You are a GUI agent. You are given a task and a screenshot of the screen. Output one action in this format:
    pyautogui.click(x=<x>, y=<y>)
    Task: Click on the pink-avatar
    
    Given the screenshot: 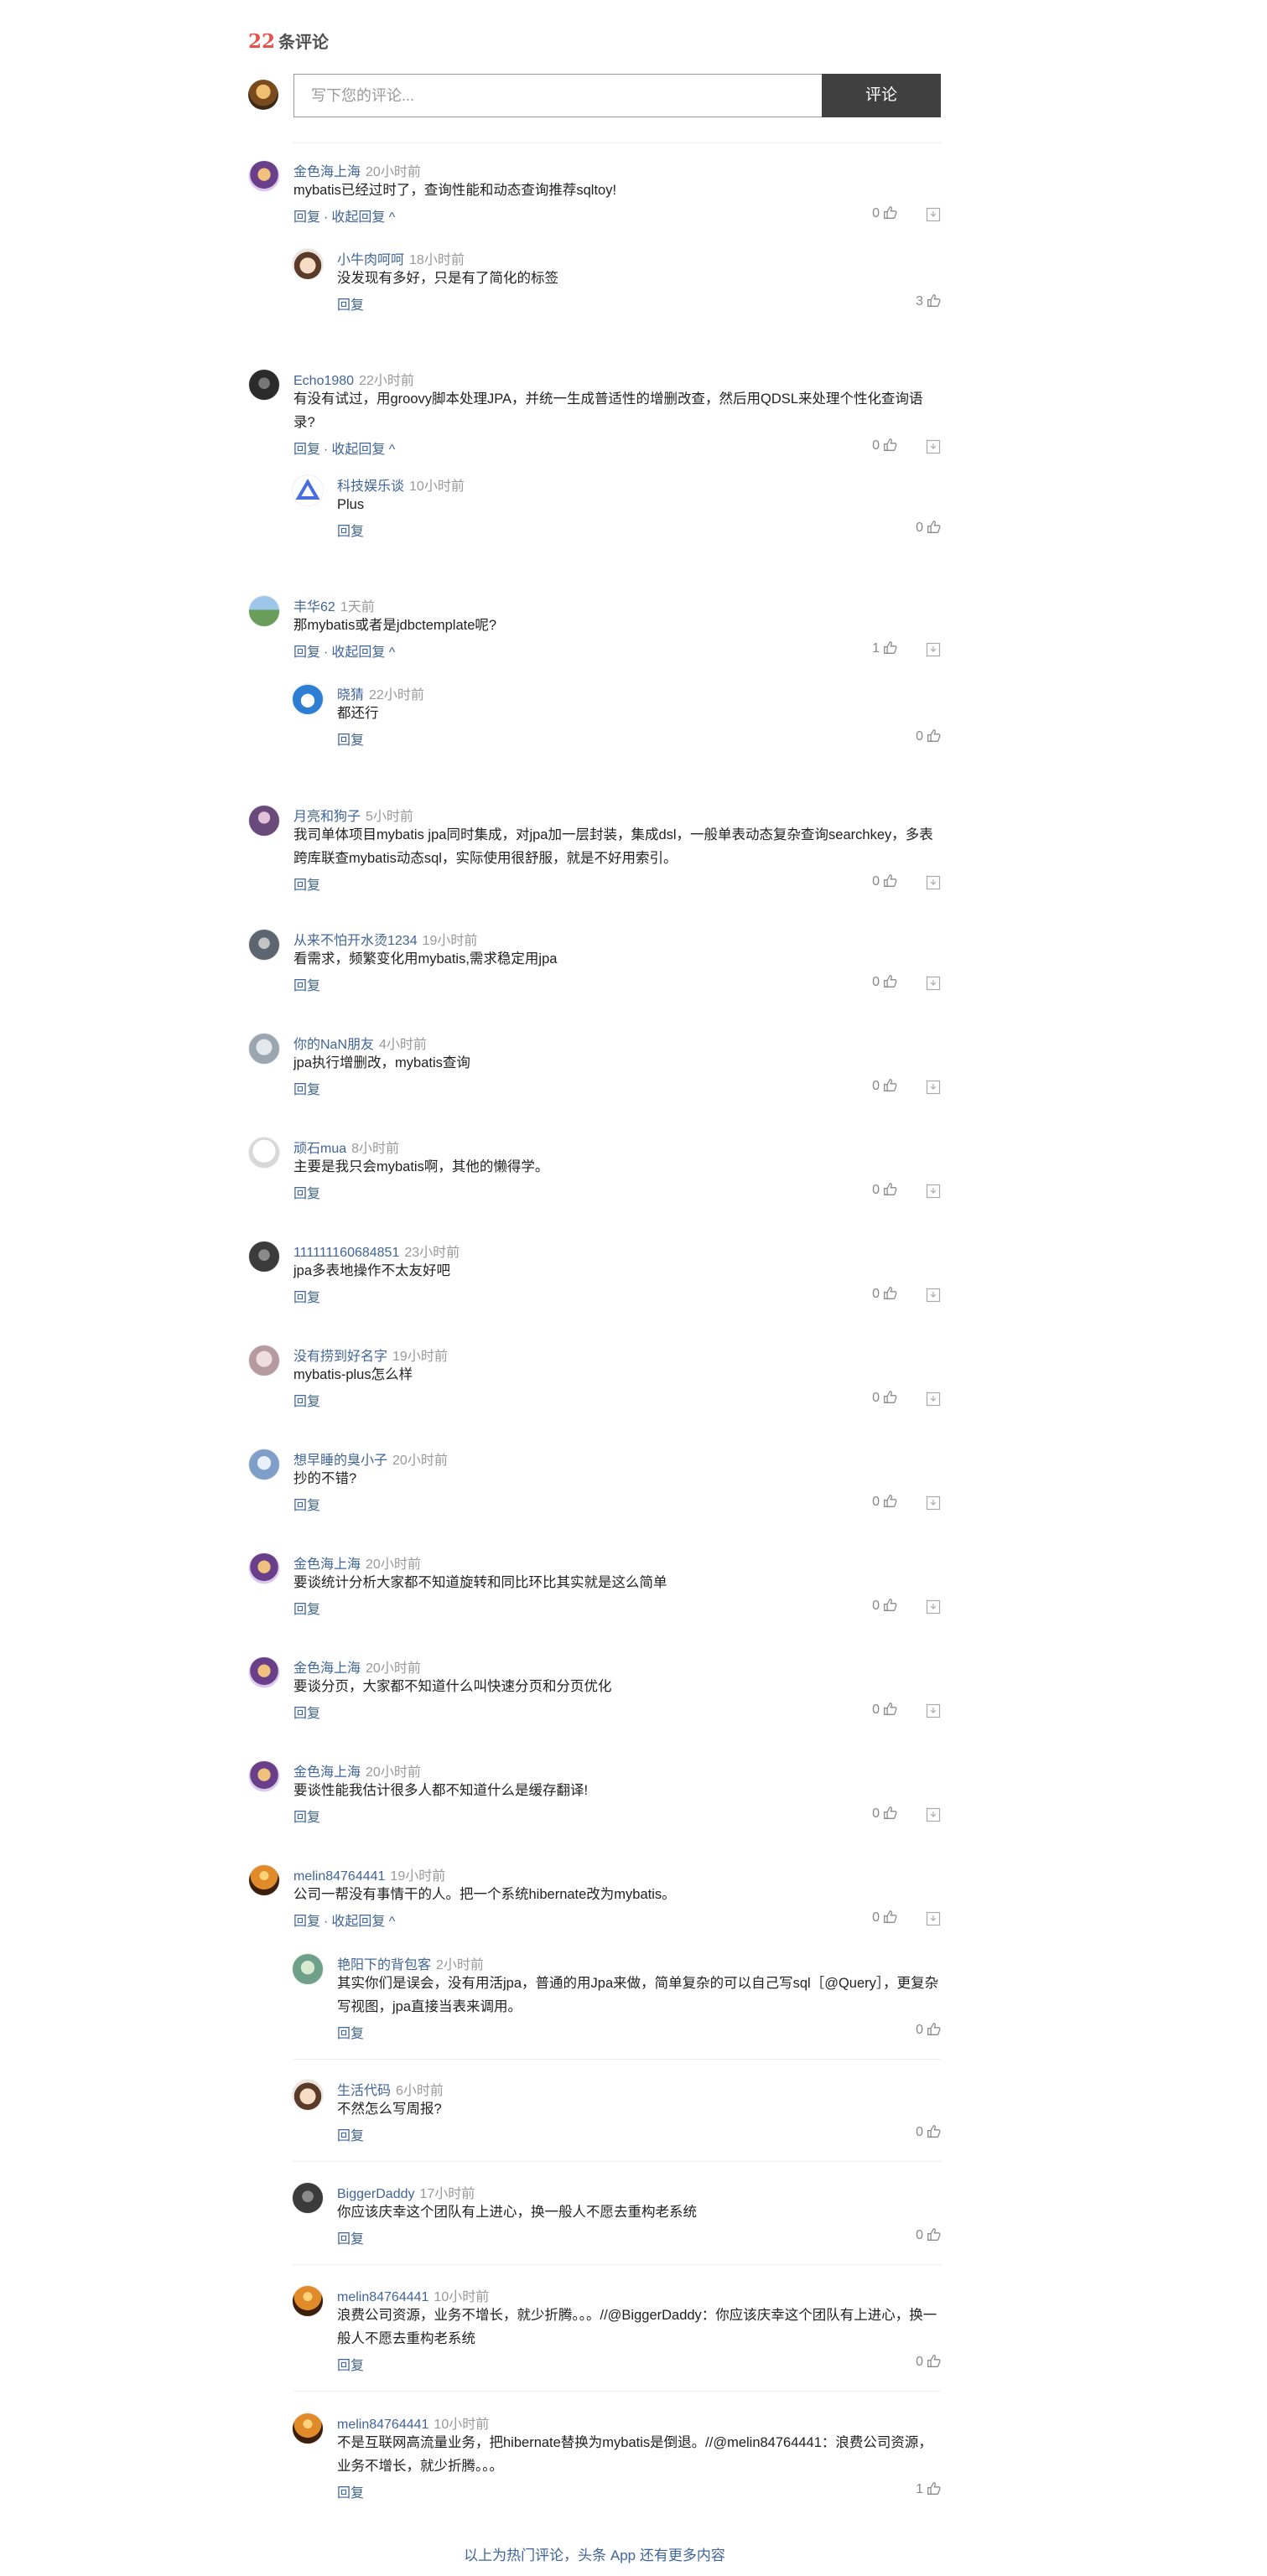 What is the action you would take?
    pyautogui.click(x=264, y=1360)
    